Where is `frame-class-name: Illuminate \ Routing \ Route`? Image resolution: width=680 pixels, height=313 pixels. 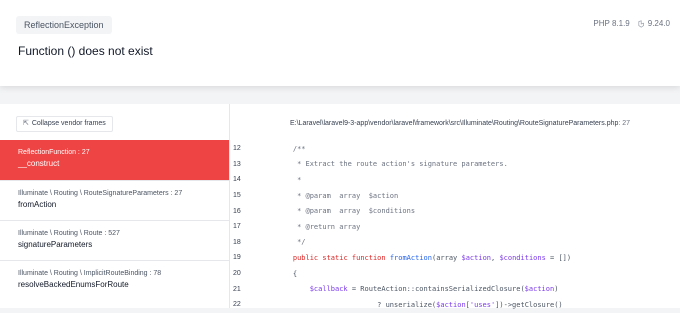 frame-class-name: Illuminate \ Routing \ Route is located at coordinates (60, 233).